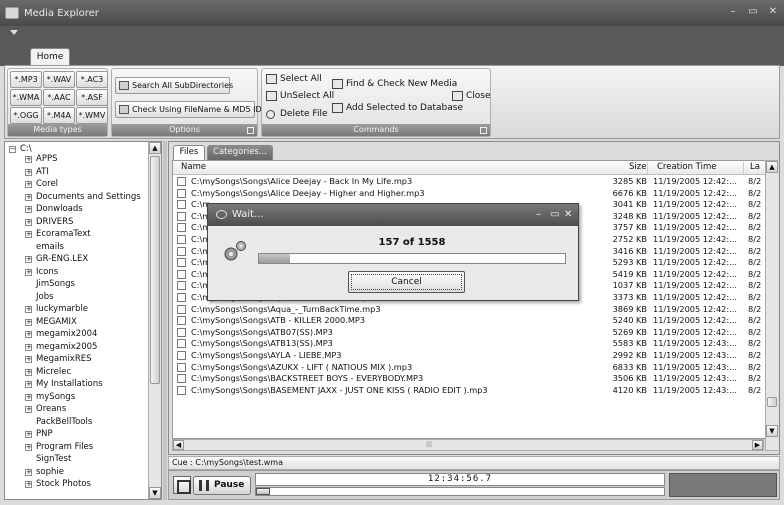  What do you see at coordinates (48, 372) in the screenshot?
I see `tree-item: + Micrelec` at bounding box center [48, 372].